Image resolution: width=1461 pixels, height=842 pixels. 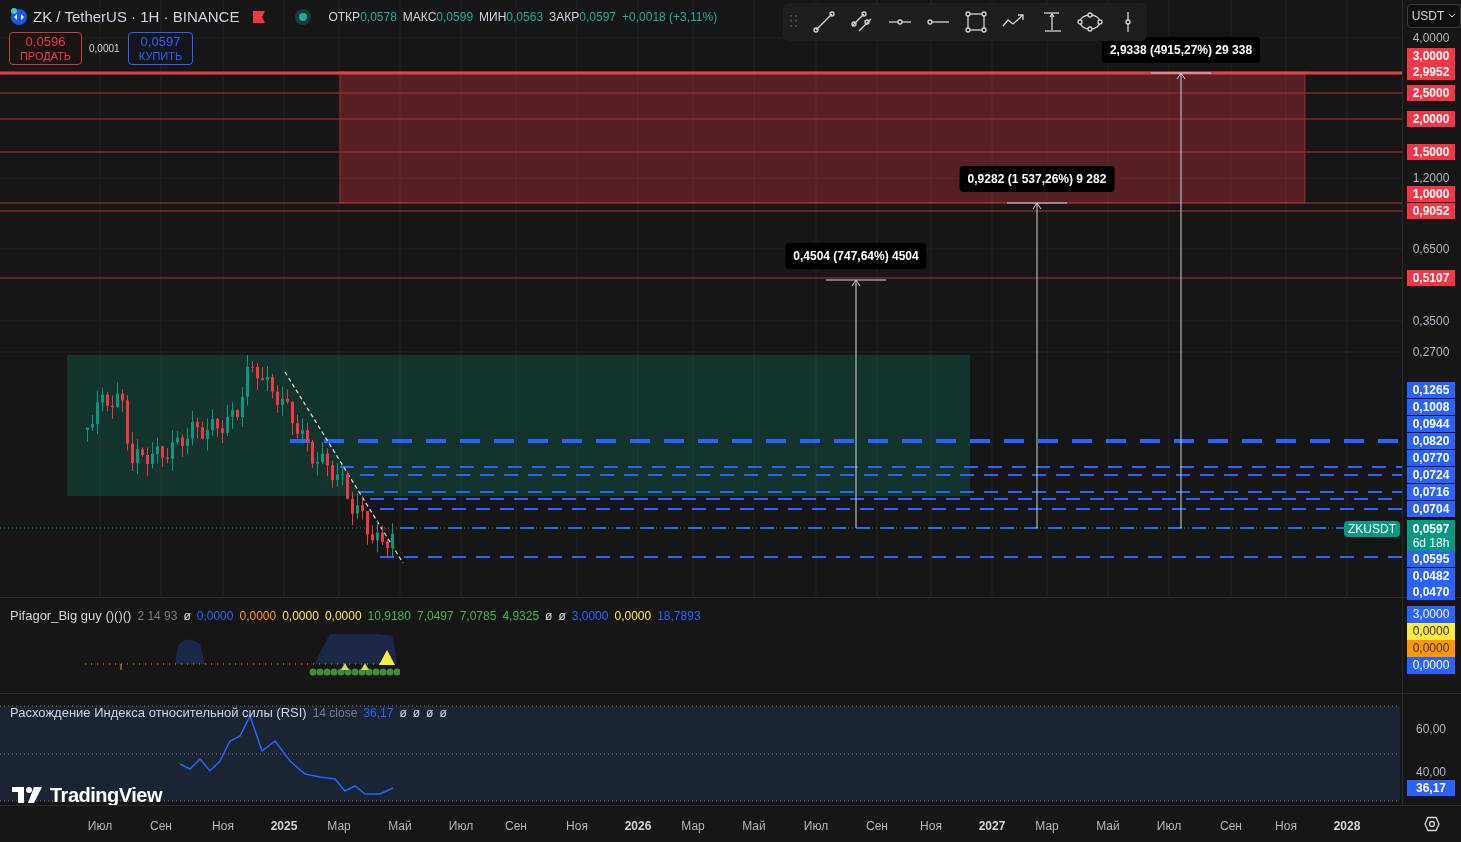 I want to click on price-axis-label: 0,2700, so click(x=1431, y=352).